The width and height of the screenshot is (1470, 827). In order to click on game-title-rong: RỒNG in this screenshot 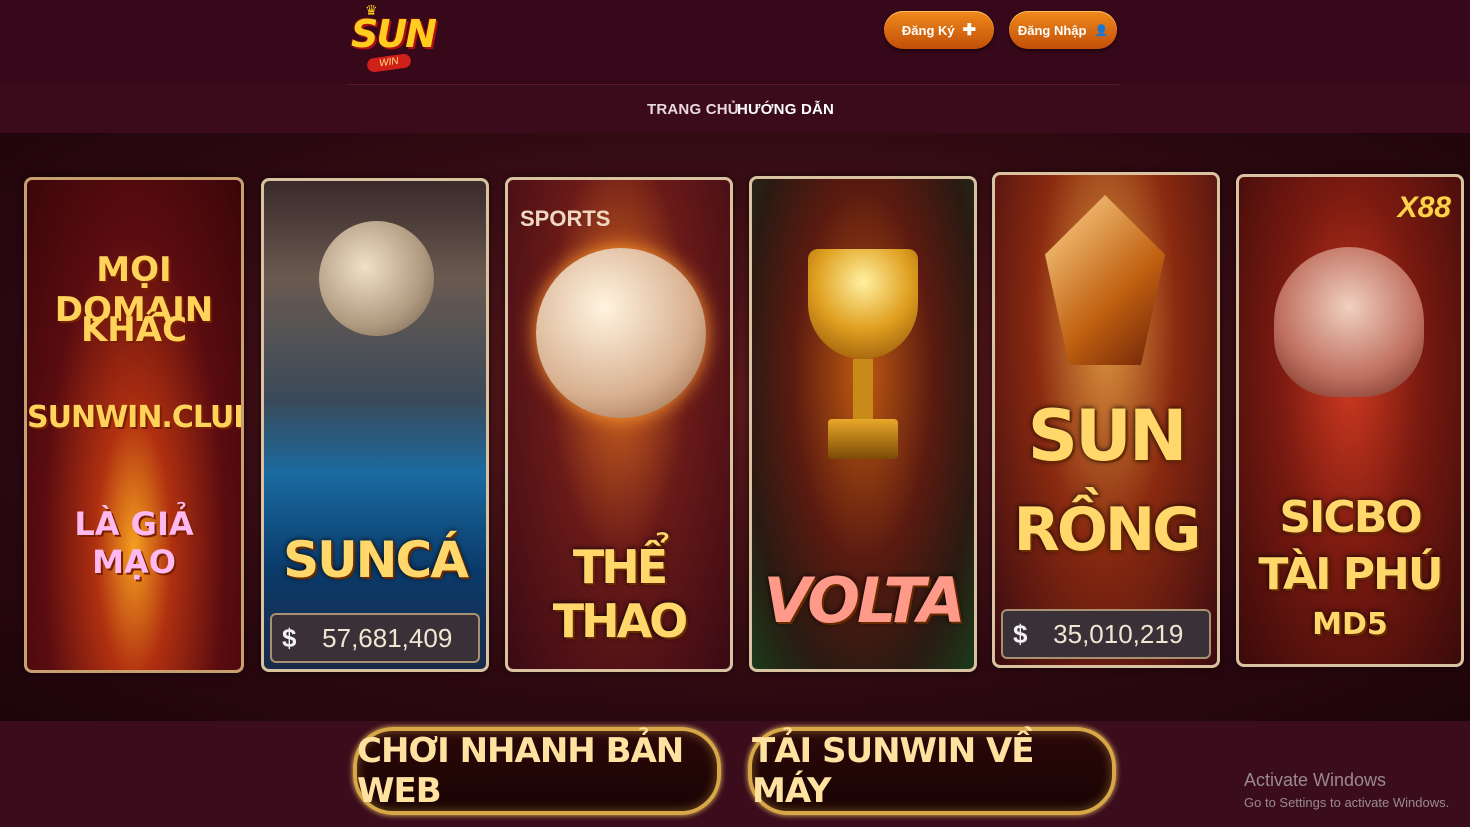, I will do `click(1107, 530)`.